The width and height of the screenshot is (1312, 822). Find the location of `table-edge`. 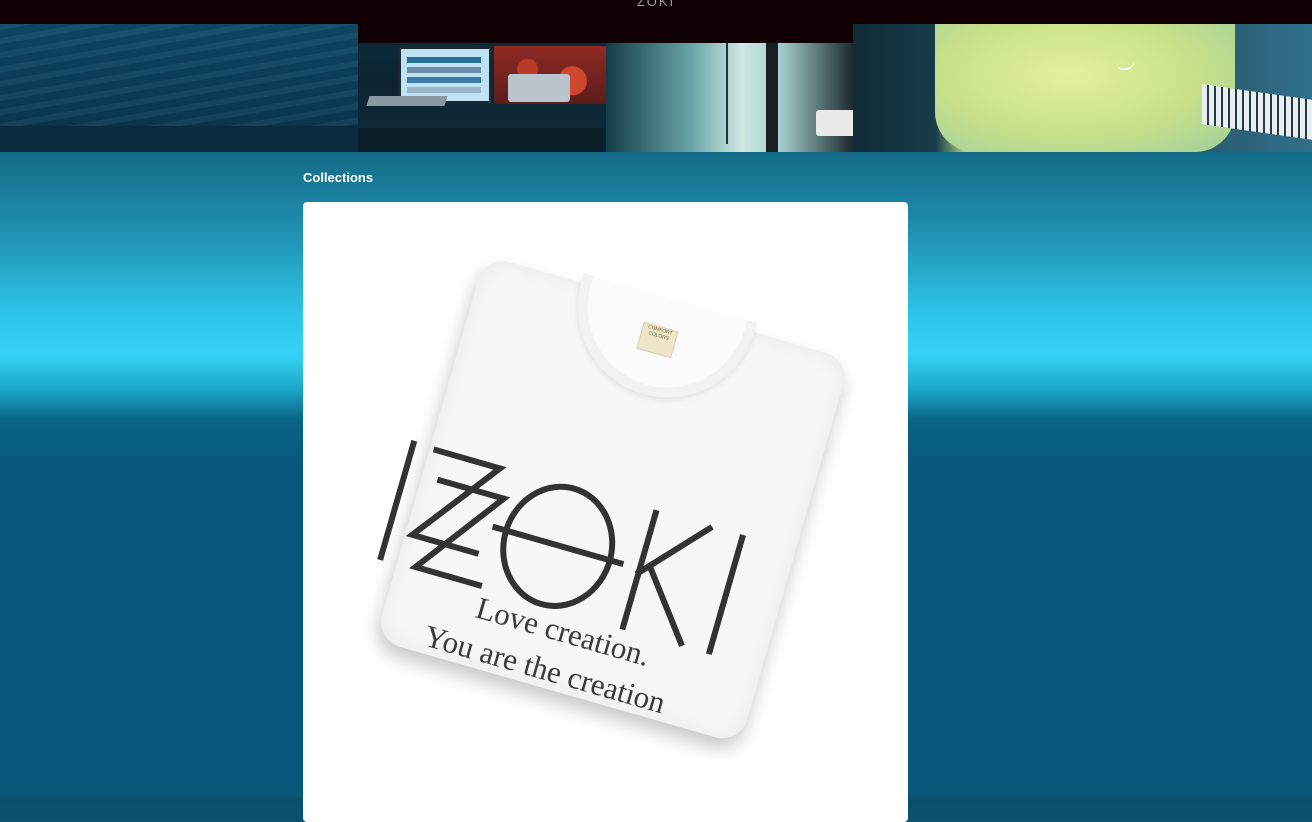

table-edge is located at coordinates (179, 139).